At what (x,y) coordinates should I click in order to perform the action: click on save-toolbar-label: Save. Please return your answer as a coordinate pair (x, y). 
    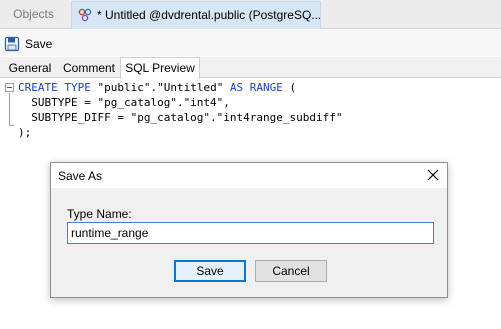
    Looking at the image, I should click on (39, 44).